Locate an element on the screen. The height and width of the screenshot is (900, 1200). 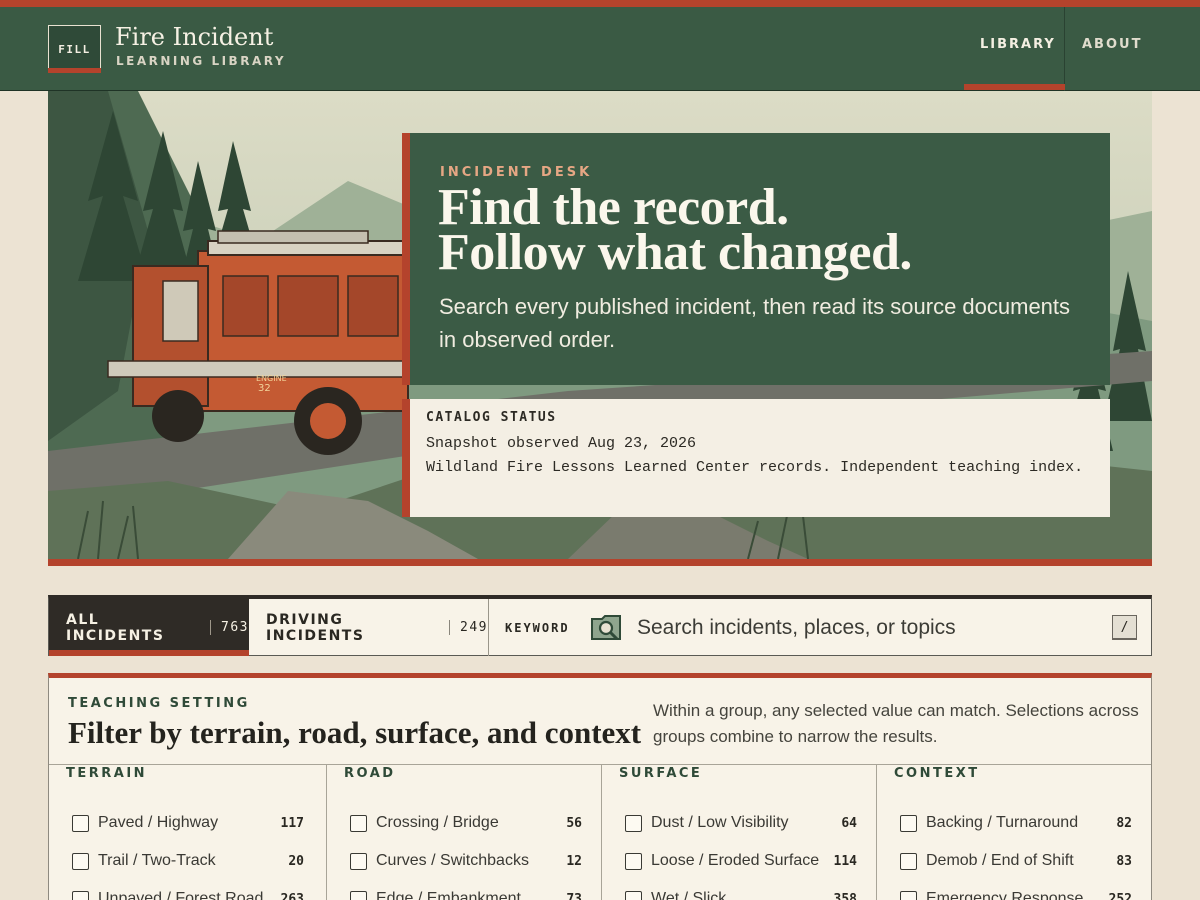
filter-option-label: Unpaved / Forest Road is located at coordinates (181, 895).